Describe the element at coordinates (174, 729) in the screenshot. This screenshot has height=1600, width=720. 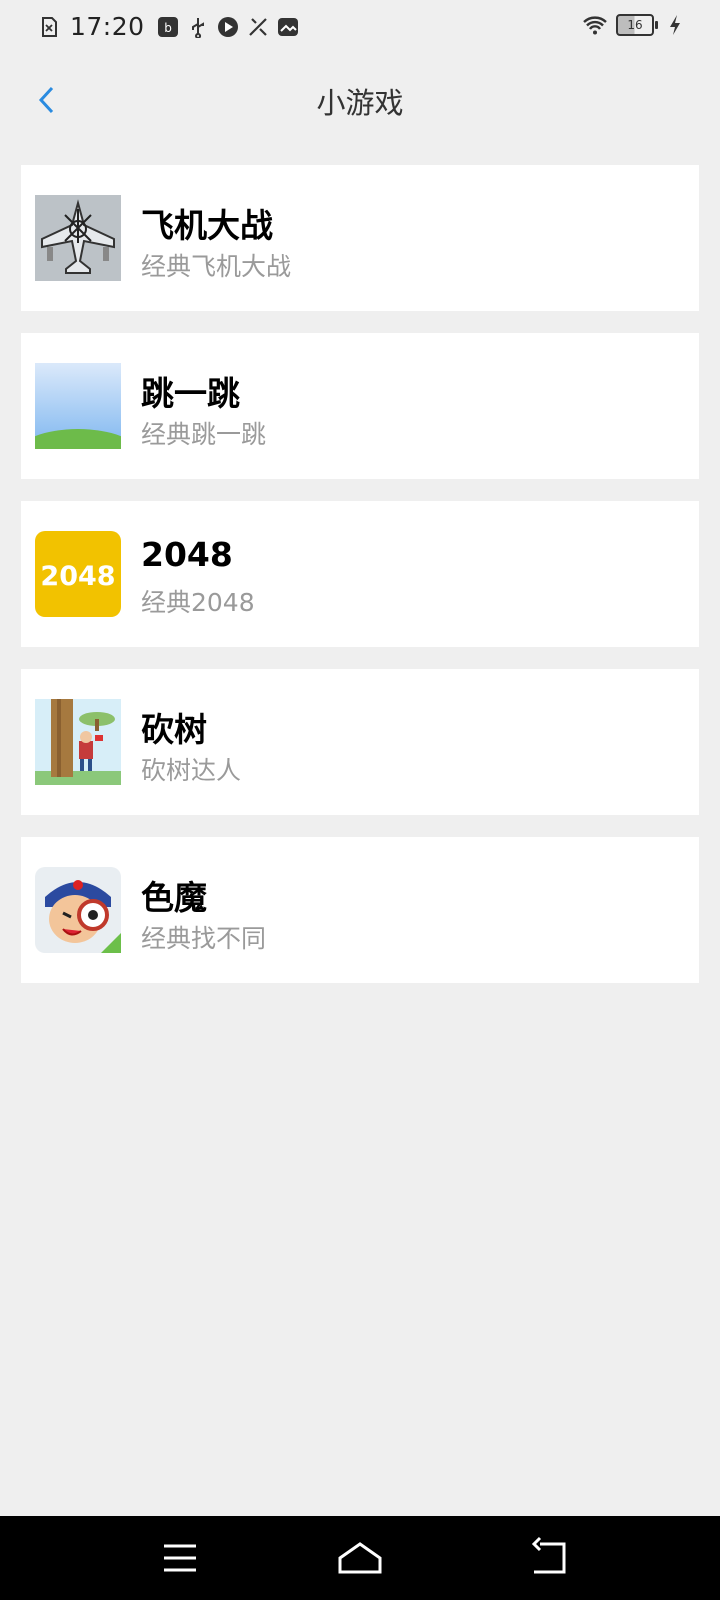
I see `game-name: 砍树` at that location.